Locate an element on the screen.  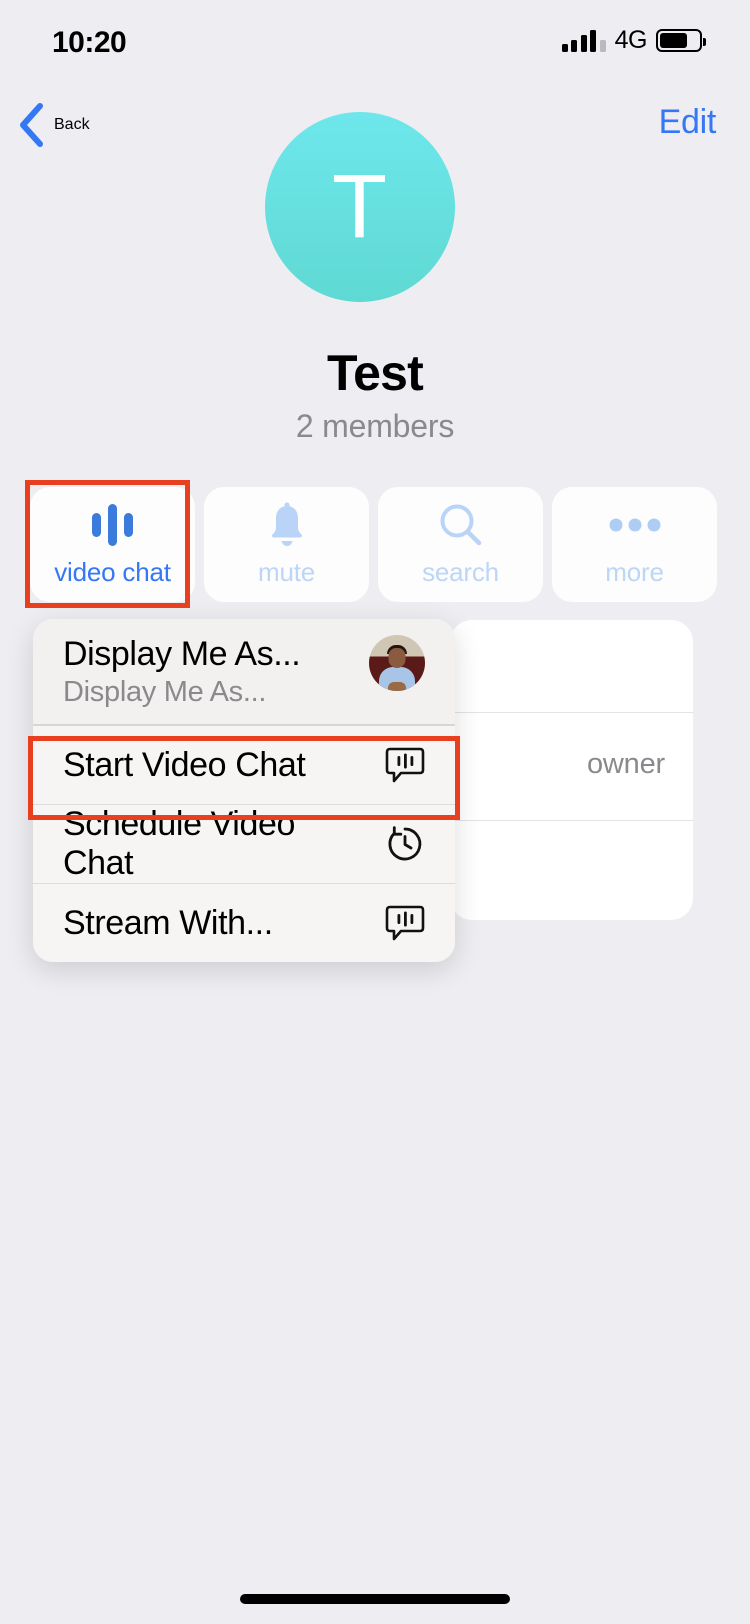
bell-icon is located at coordinates (287, 525).